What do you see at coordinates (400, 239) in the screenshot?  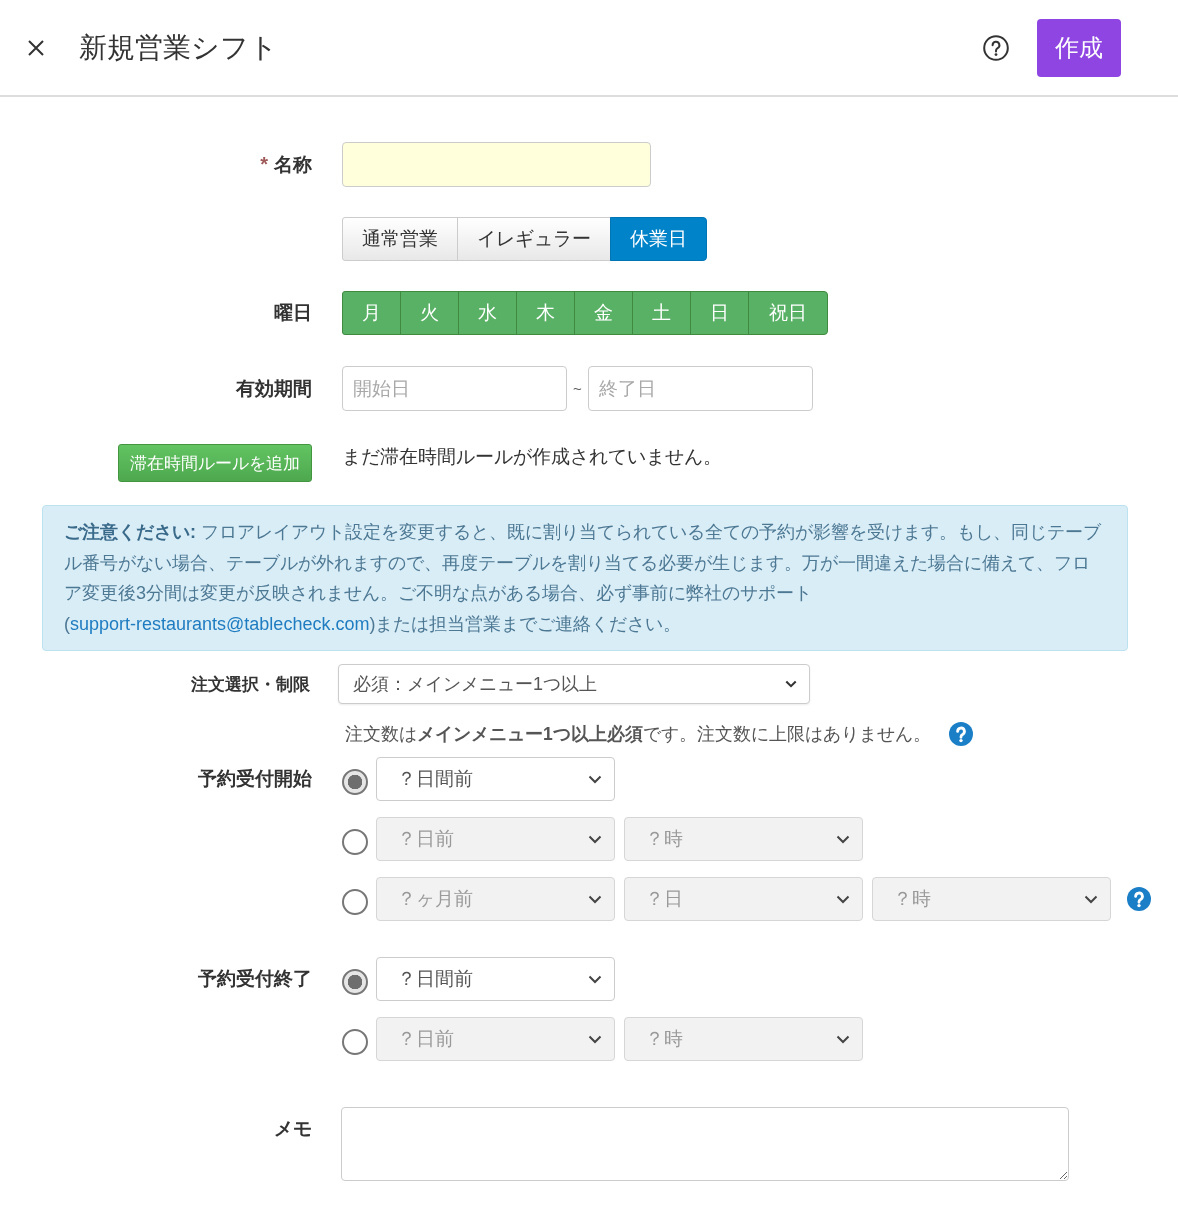 I see `shift-type-tab: 通常営業` at bounding box center [400, 239].